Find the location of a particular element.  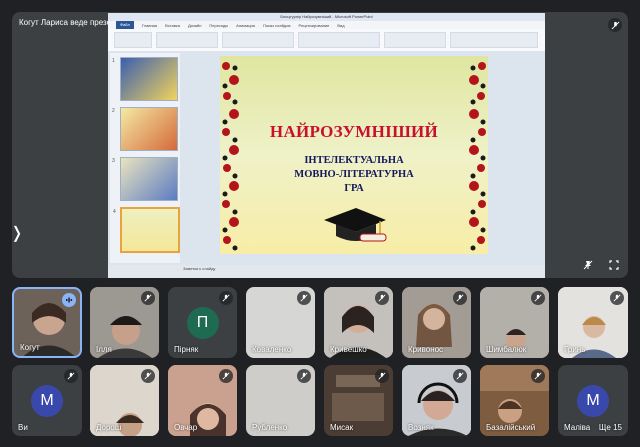

more-participants-tile: M Маліва Ще 15 is located at coordinates (593, 400).